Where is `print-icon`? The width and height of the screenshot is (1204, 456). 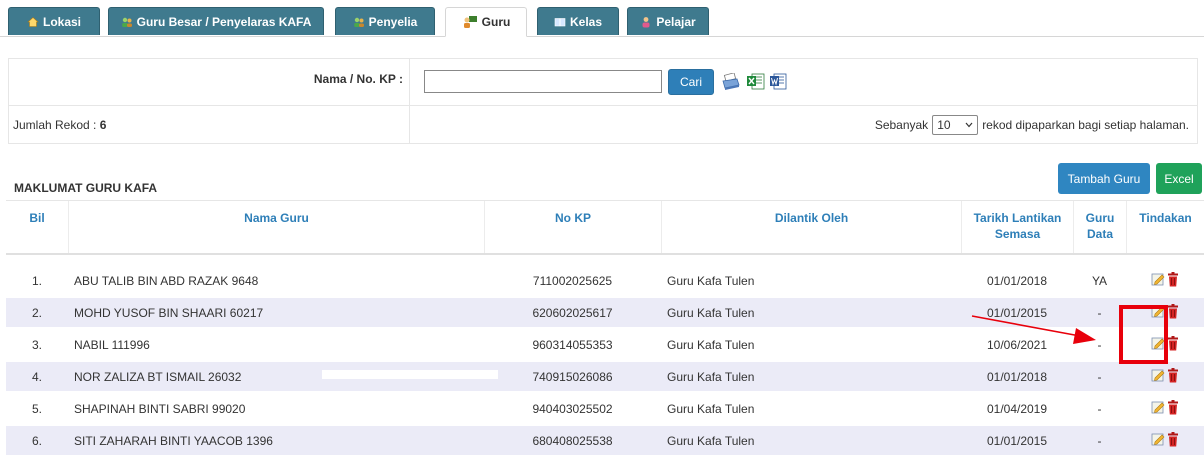
print-icon is located at coordinates (731, 82).